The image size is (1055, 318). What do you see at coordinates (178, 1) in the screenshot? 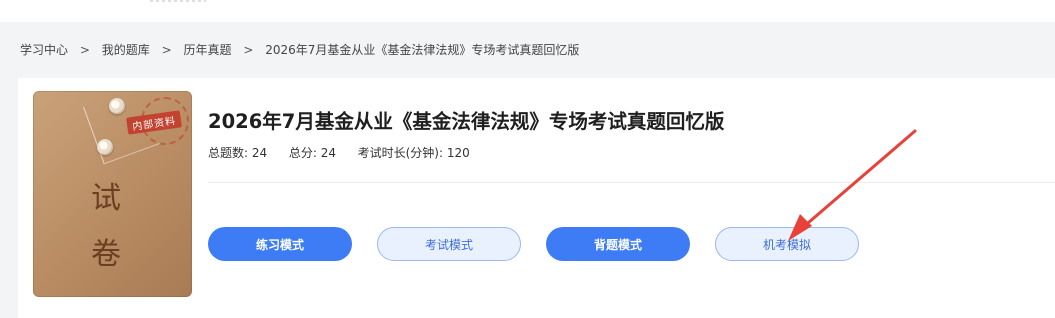
I see `site-logo-fragment` at bounding box center [178, 1].